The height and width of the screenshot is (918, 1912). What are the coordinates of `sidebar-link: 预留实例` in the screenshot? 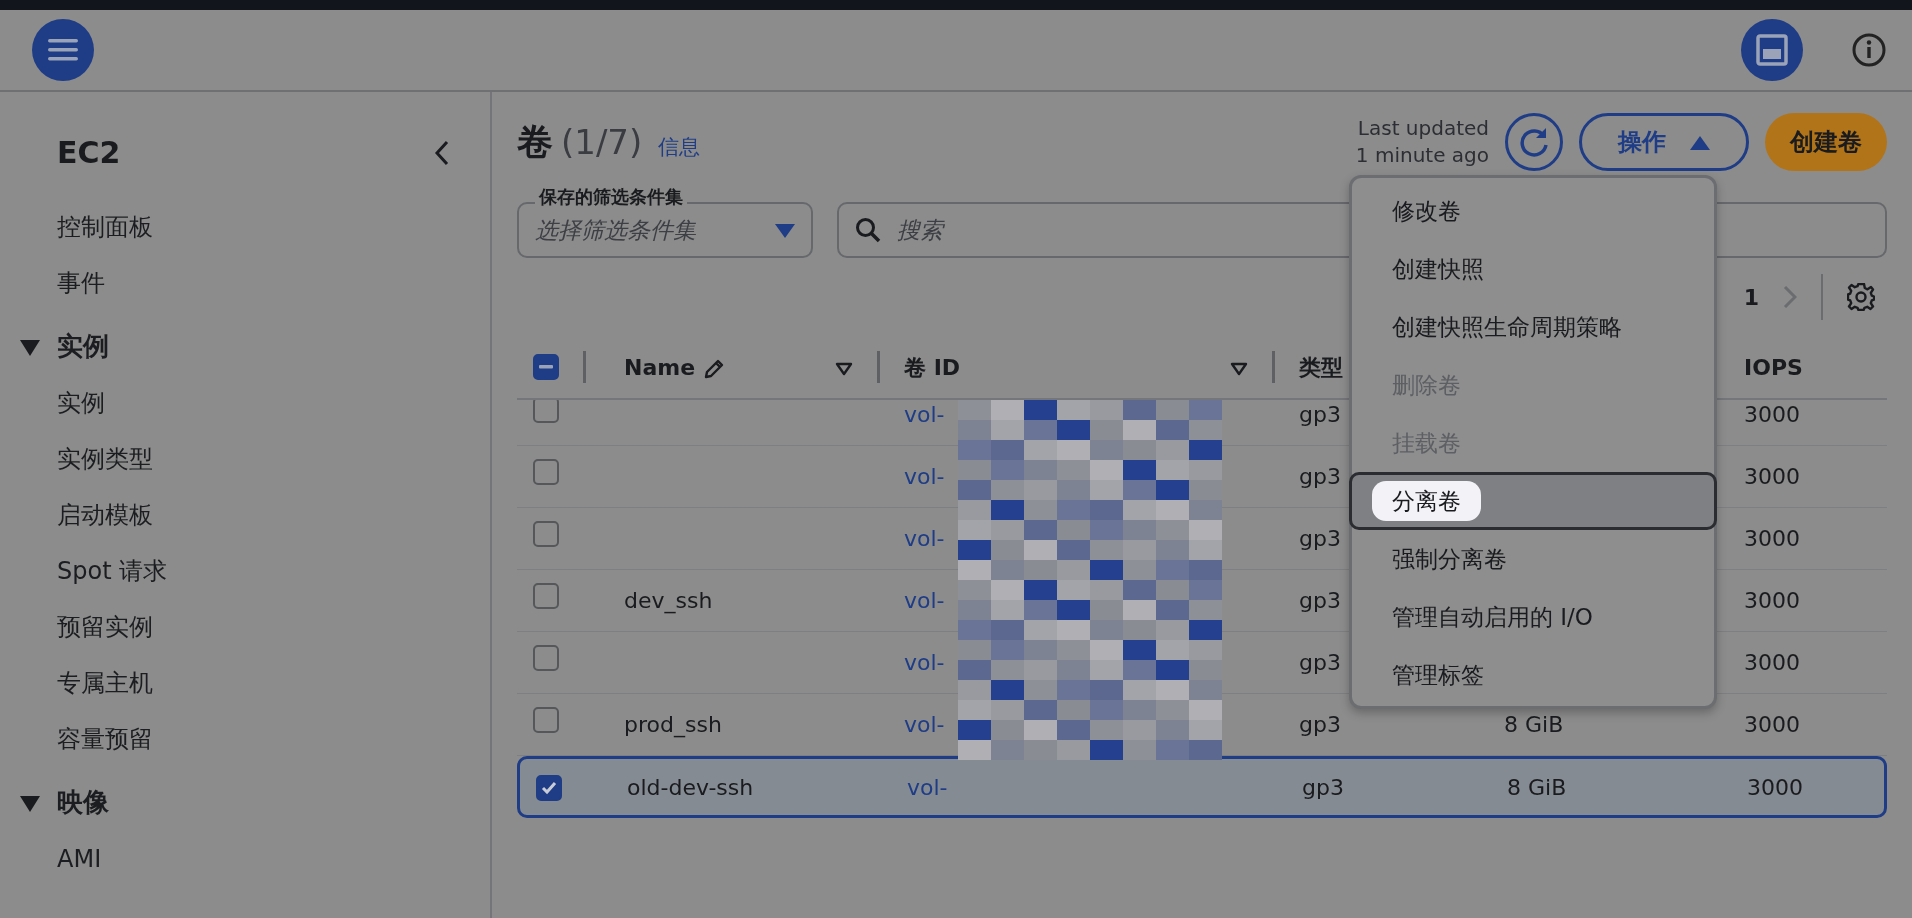 It's located at (105, 627).